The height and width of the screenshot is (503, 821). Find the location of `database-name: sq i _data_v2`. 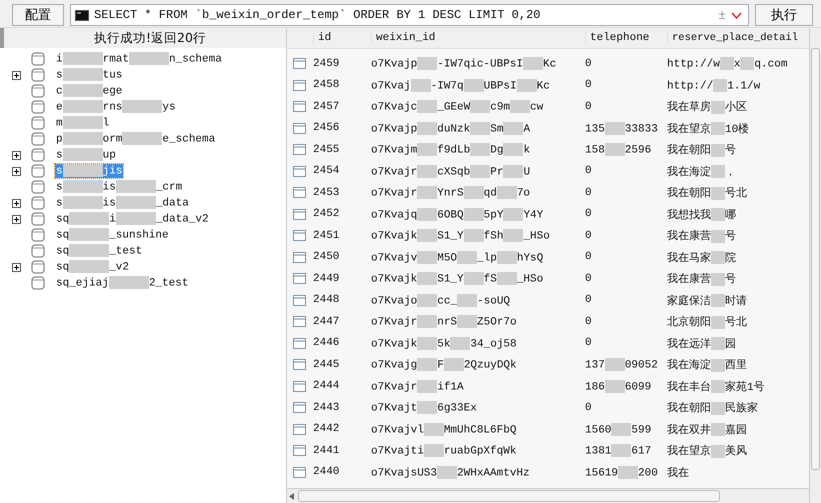

database-name: sq i _data_v2 is located at coordinates (132, 219).